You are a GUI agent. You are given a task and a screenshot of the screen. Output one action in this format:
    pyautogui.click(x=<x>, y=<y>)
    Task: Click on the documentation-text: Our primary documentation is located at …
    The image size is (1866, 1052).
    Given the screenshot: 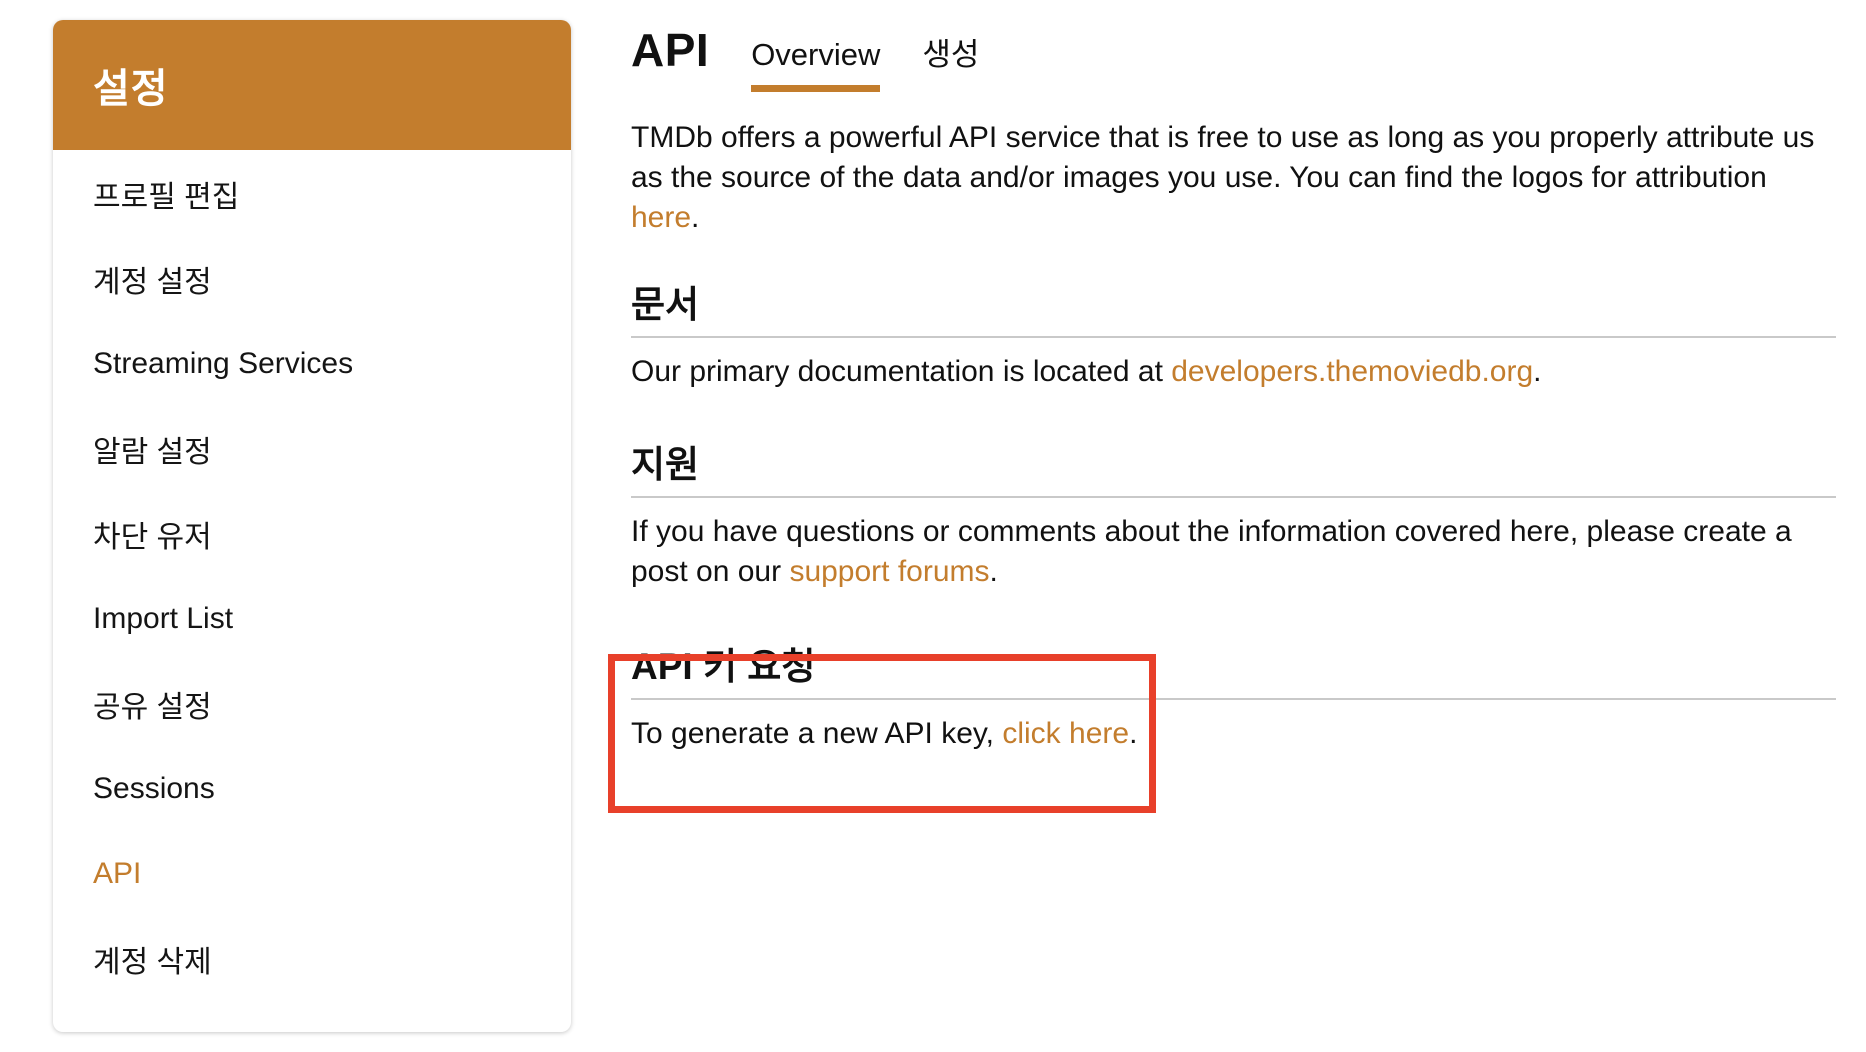 What is the action you would take?
    pyautogui.click(x=1233, y=372)
    